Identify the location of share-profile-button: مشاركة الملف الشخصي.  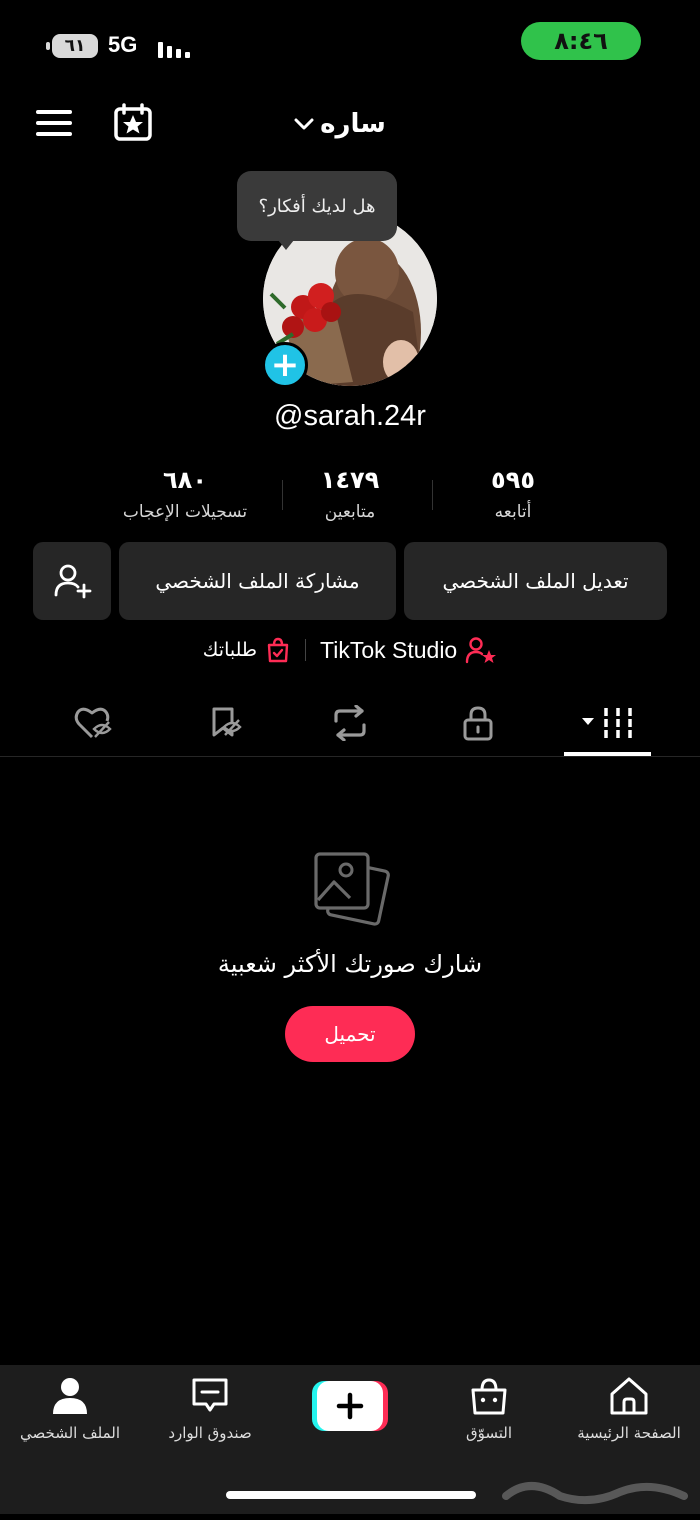
(257, 581).